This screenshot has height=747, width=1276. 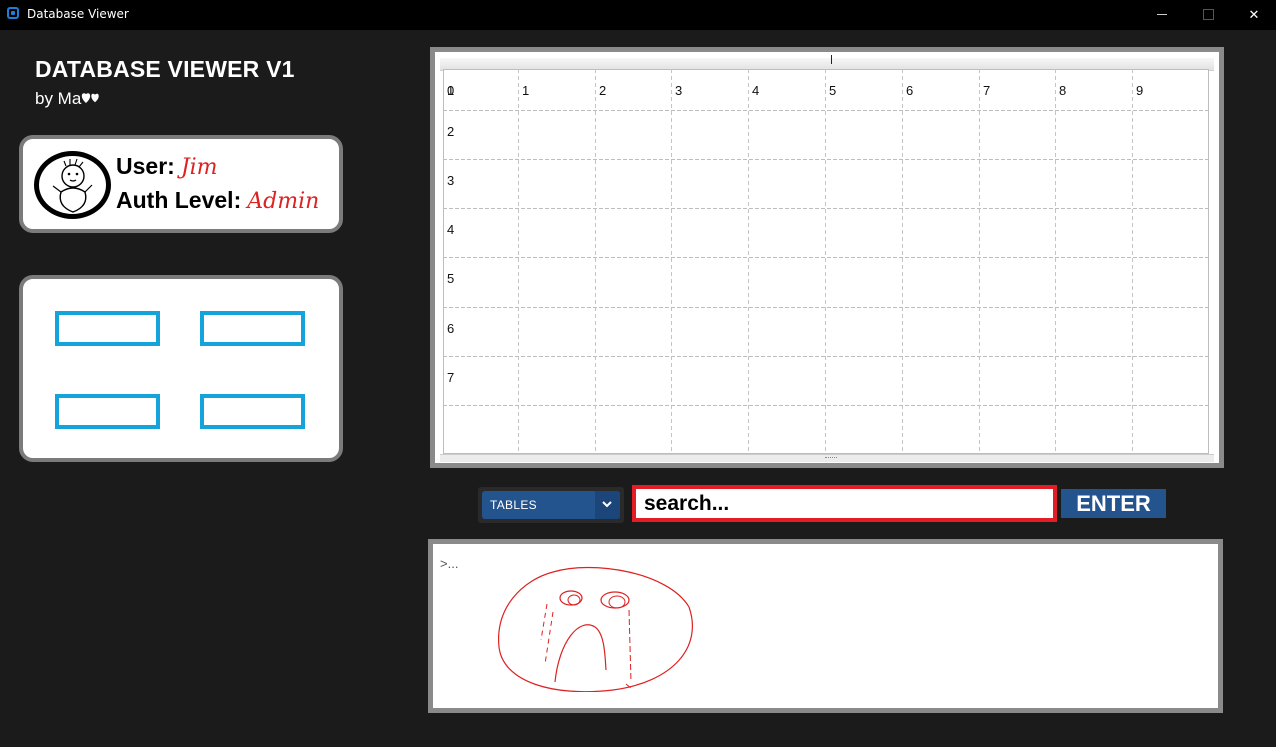 I want to click on column-header: 5, so click(x=832, y=90).